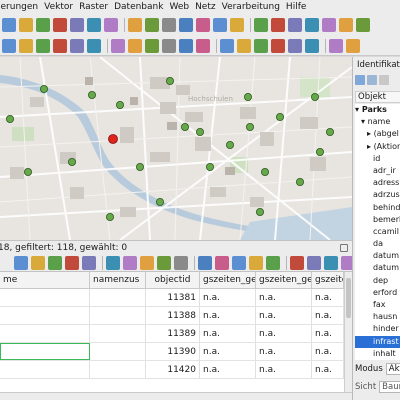 The height and width of the screenshot is (400, 400). Describe the element at coordinates (377, 220) in the screenshot. I see `tree-item: bemerk` at that location.